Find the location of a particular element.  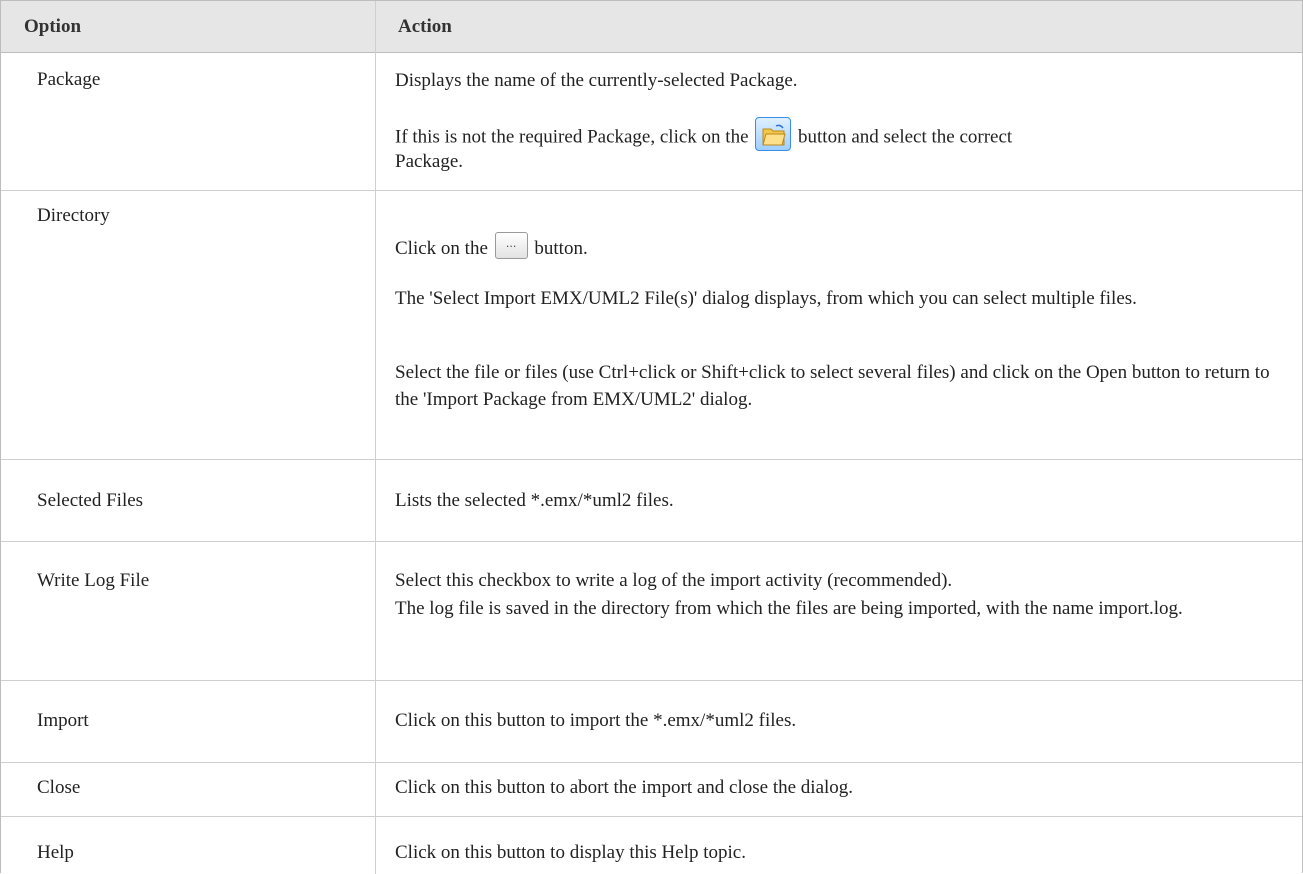

action-selected-files: Lists the selected *.emx/*uml2 files. is located at coordinates (534, 500).